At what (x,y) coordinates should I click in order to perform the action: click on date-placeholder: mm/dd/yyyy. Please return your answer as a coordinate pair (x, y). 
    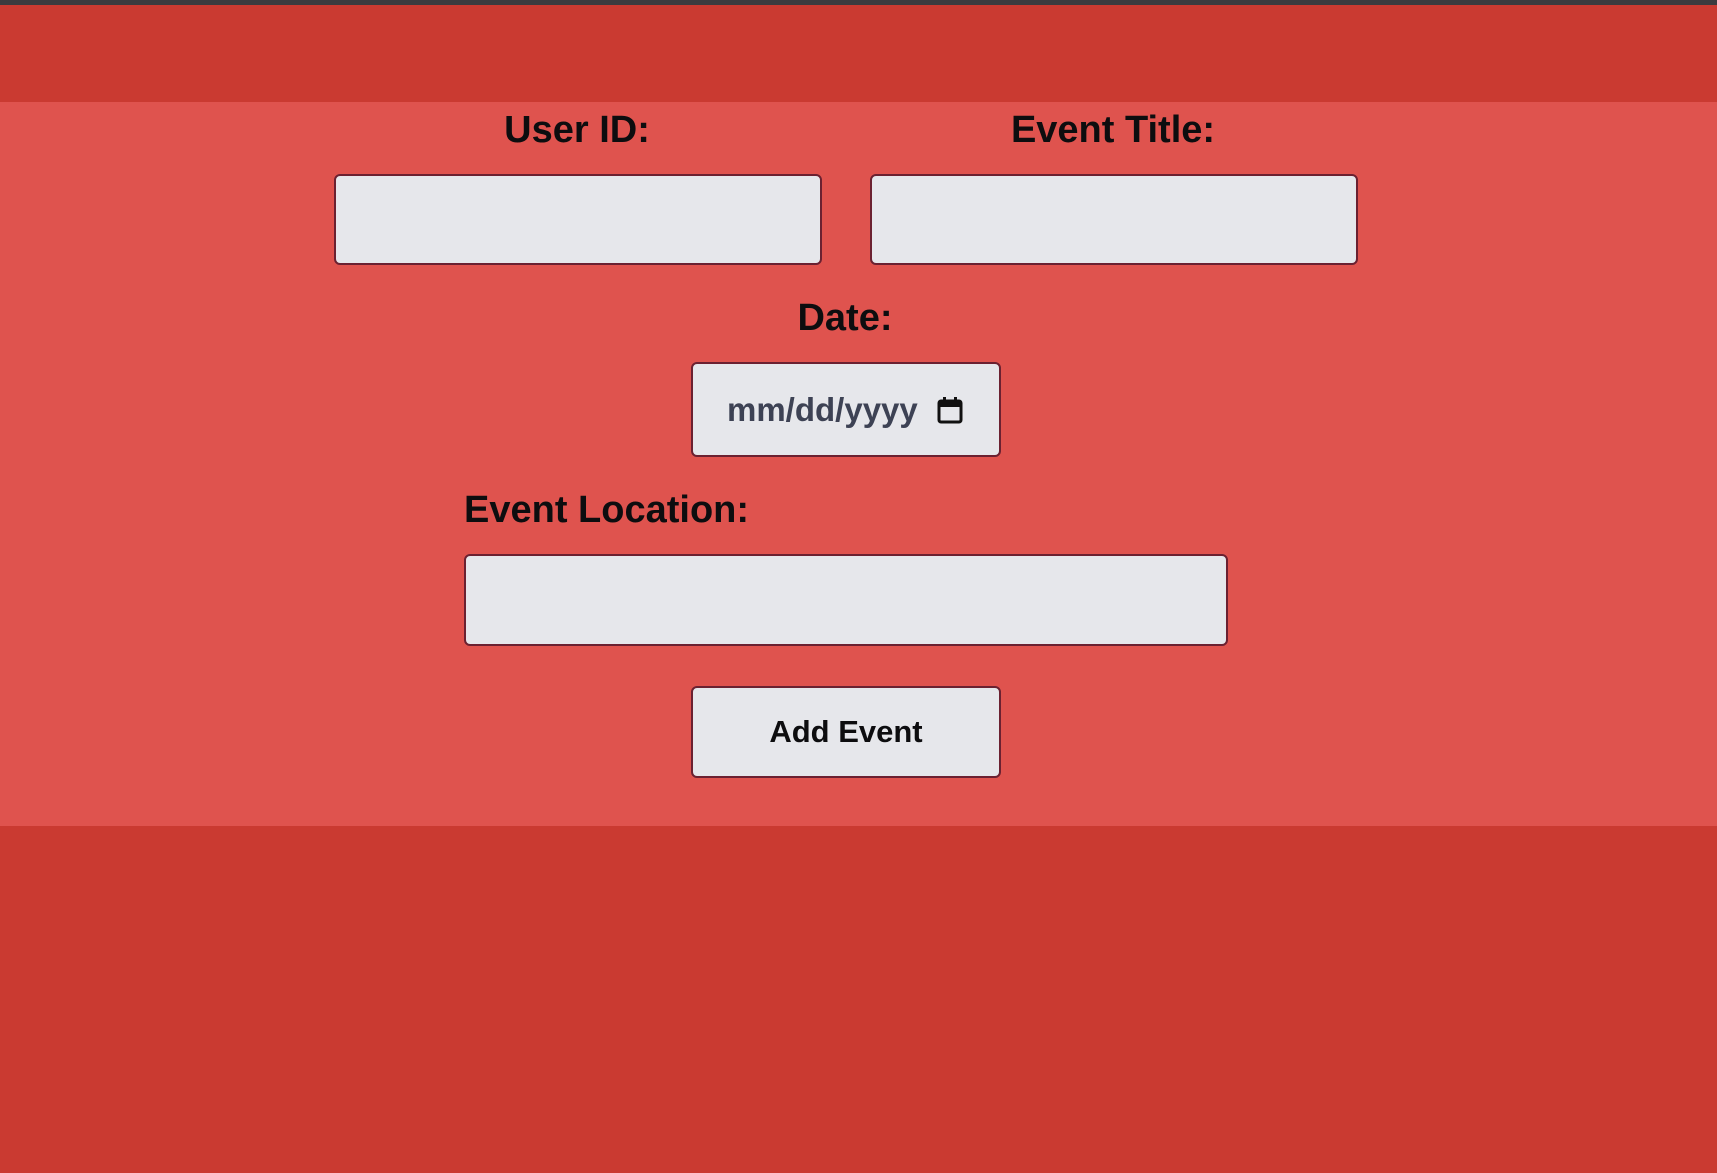
    Looking at the image, I should click on (822, 409).